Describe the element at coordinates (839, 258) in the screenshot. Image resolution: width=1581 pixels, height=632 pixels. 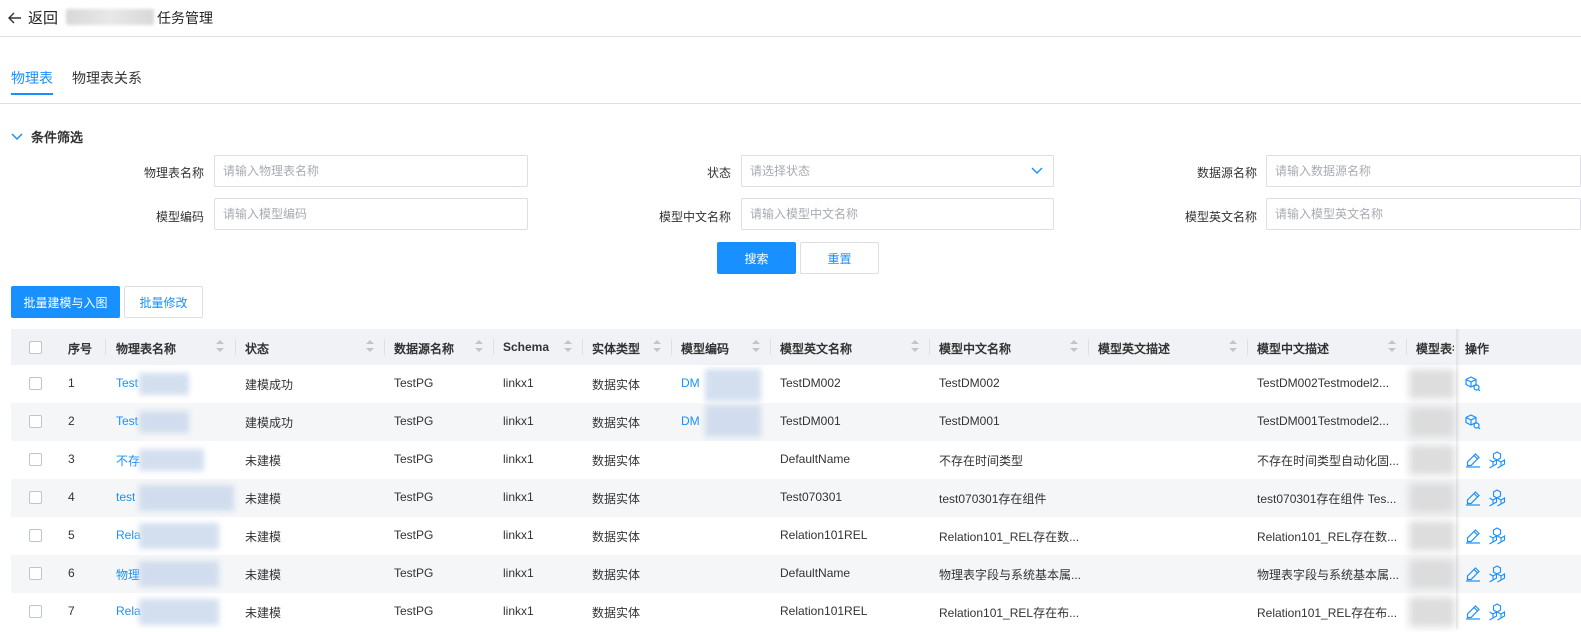
I see `reset-button: 重置` at that location.